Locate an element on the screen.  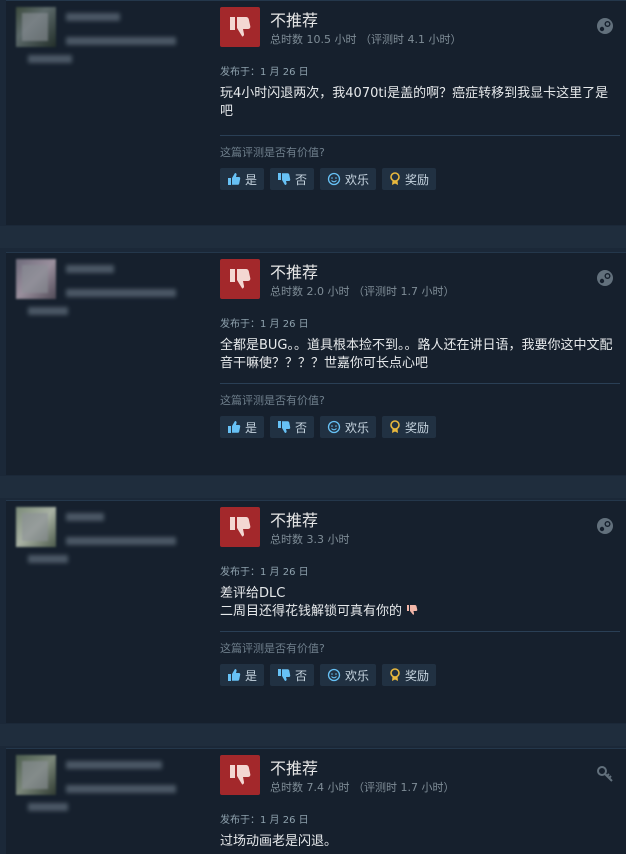
review-text: 过场动画老是闪退。 is located at coordinates (279, 841).